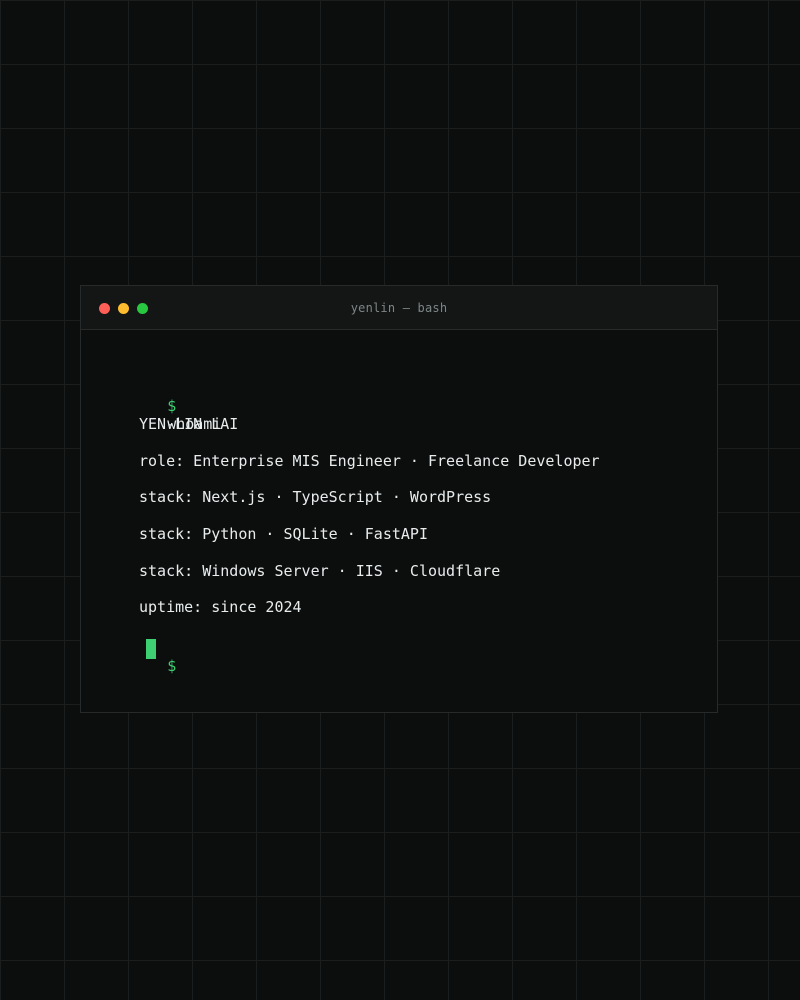  I want to click on output-stack-1: stack: Next.js · TypeScript · WordPress, so click(315, 497).